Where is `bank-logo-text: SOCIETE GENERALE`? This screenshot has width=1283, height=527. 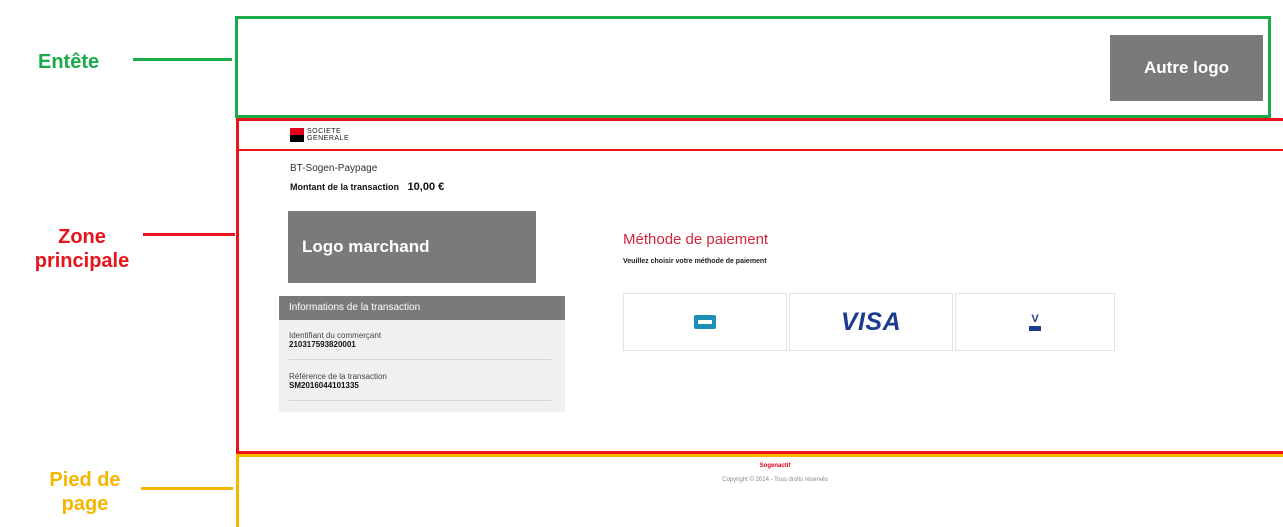
bank-logo-text: SOCIETE GENERALE is located at coordinates (328, 135).